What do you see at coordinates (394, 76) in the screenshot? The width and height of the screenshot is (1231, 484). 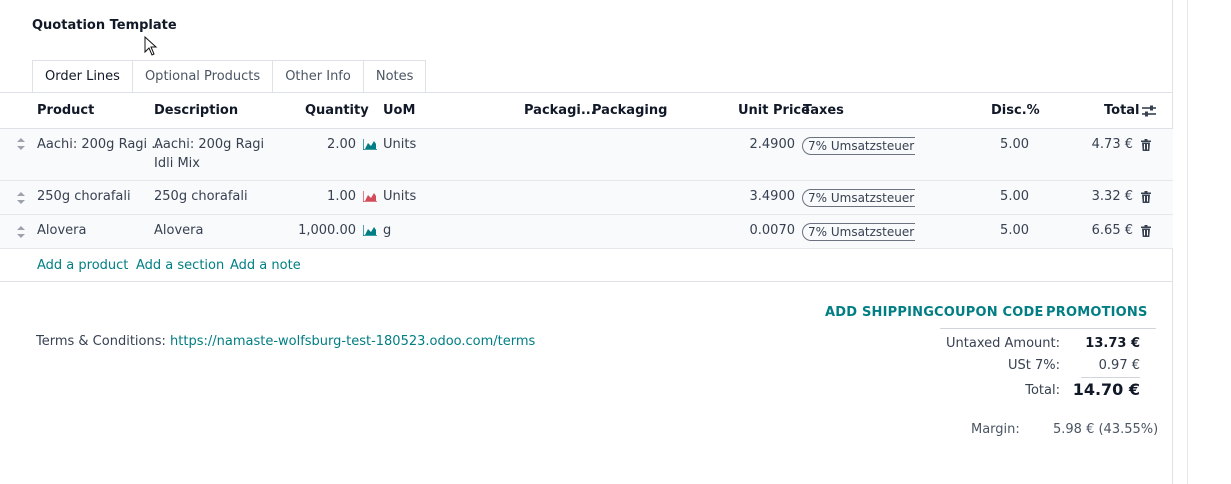 I see `tab-notes: Notes` at bounding box center [394, 76].